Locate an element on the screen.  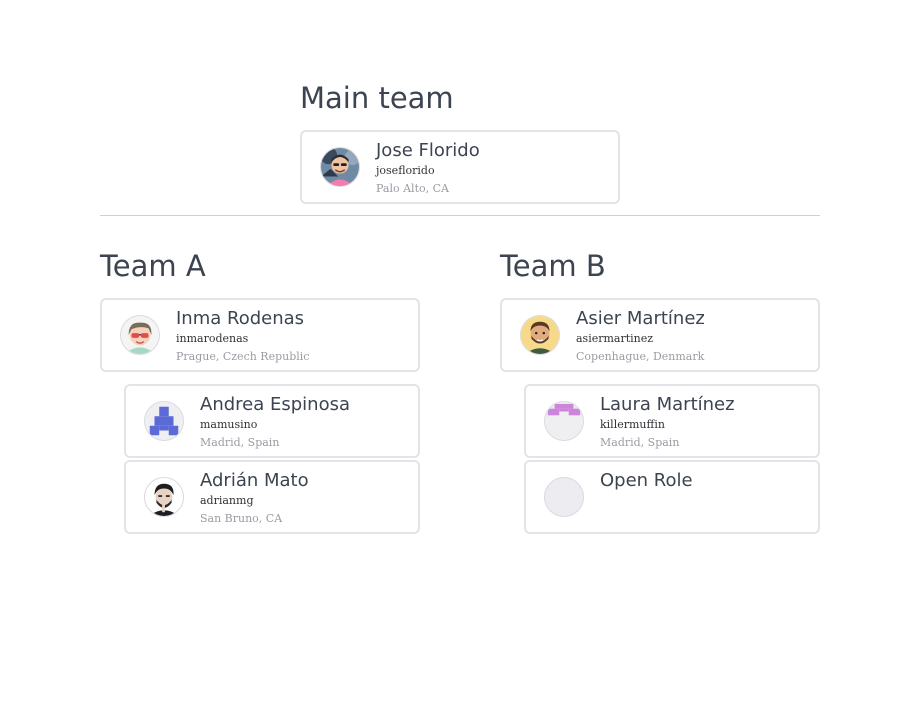
member-location: San Bruno, CA is located at coordinates (241, 518).